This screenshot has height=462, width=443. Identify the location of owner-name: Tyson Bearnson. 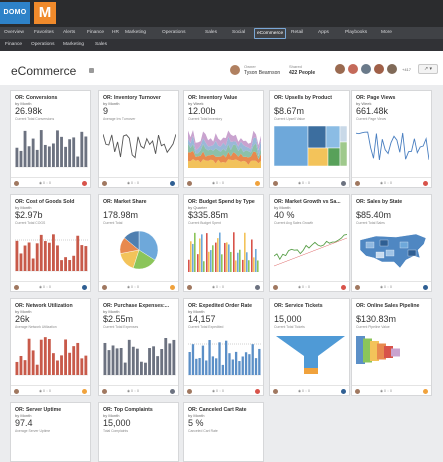
(262, 73).